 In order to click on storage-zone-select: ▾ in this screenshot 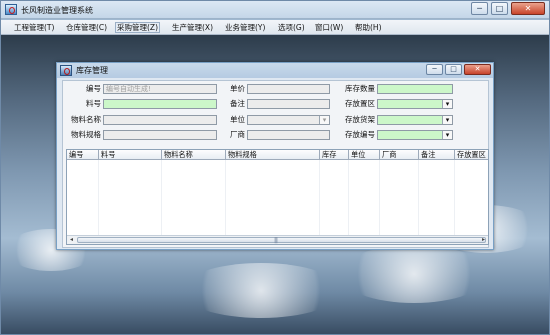, I will do `click(415, 104)`.